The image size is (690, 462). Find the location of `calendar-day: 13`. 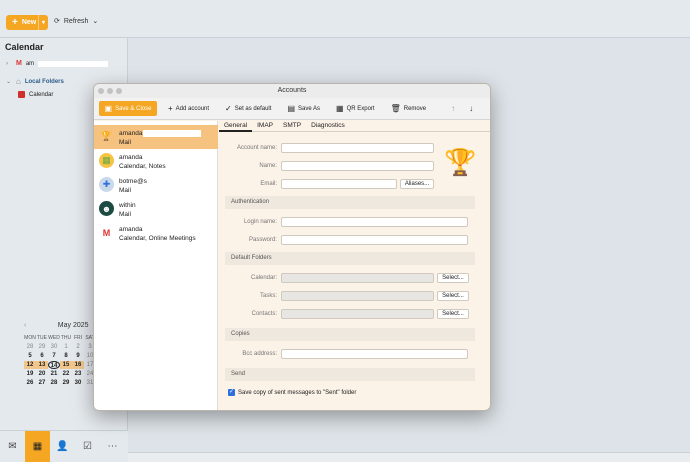

calendar-day: 13 is located at coordinates (42, 365).